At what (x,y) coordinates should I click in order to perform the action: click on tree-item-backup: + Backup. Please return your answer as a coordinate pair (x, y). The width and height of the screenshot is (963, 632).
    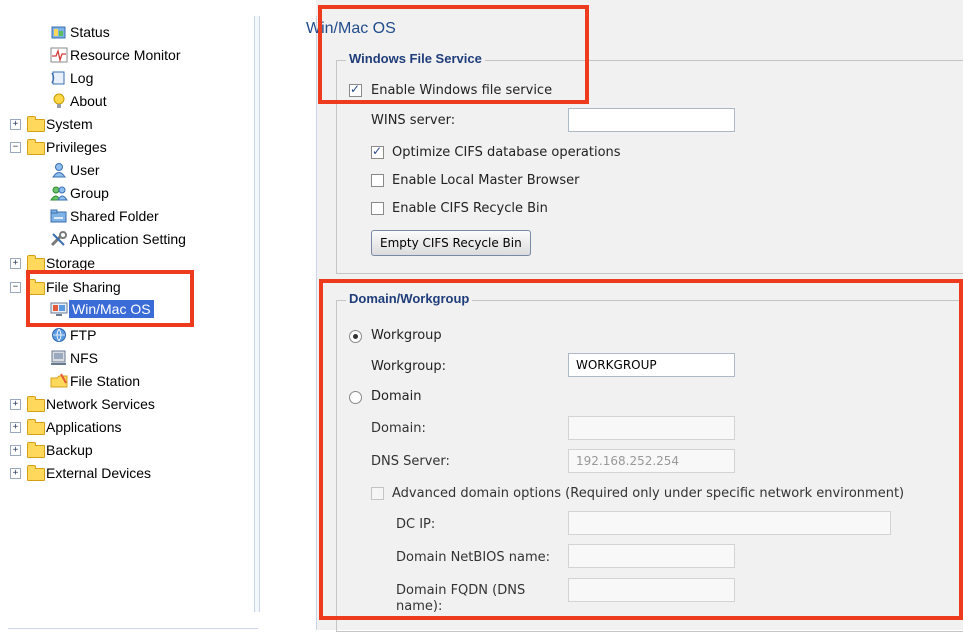
    Looking at the image, I should click on (51, 450).